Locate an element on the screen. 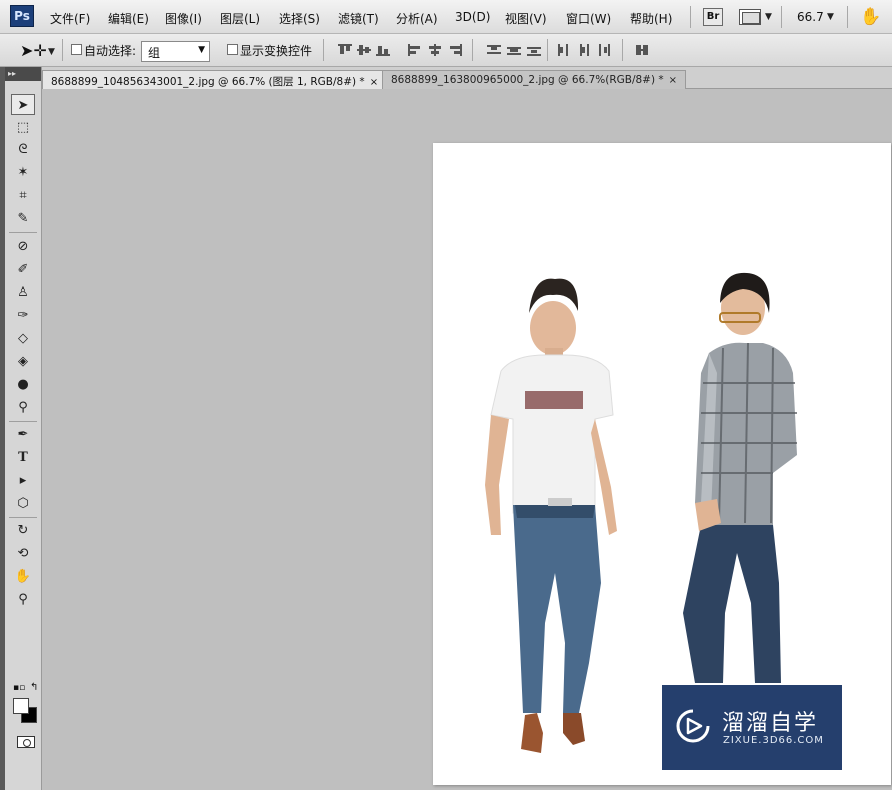 The image size is (892, 790). distribute-bottom-icon is located at coordinates (534, 50).